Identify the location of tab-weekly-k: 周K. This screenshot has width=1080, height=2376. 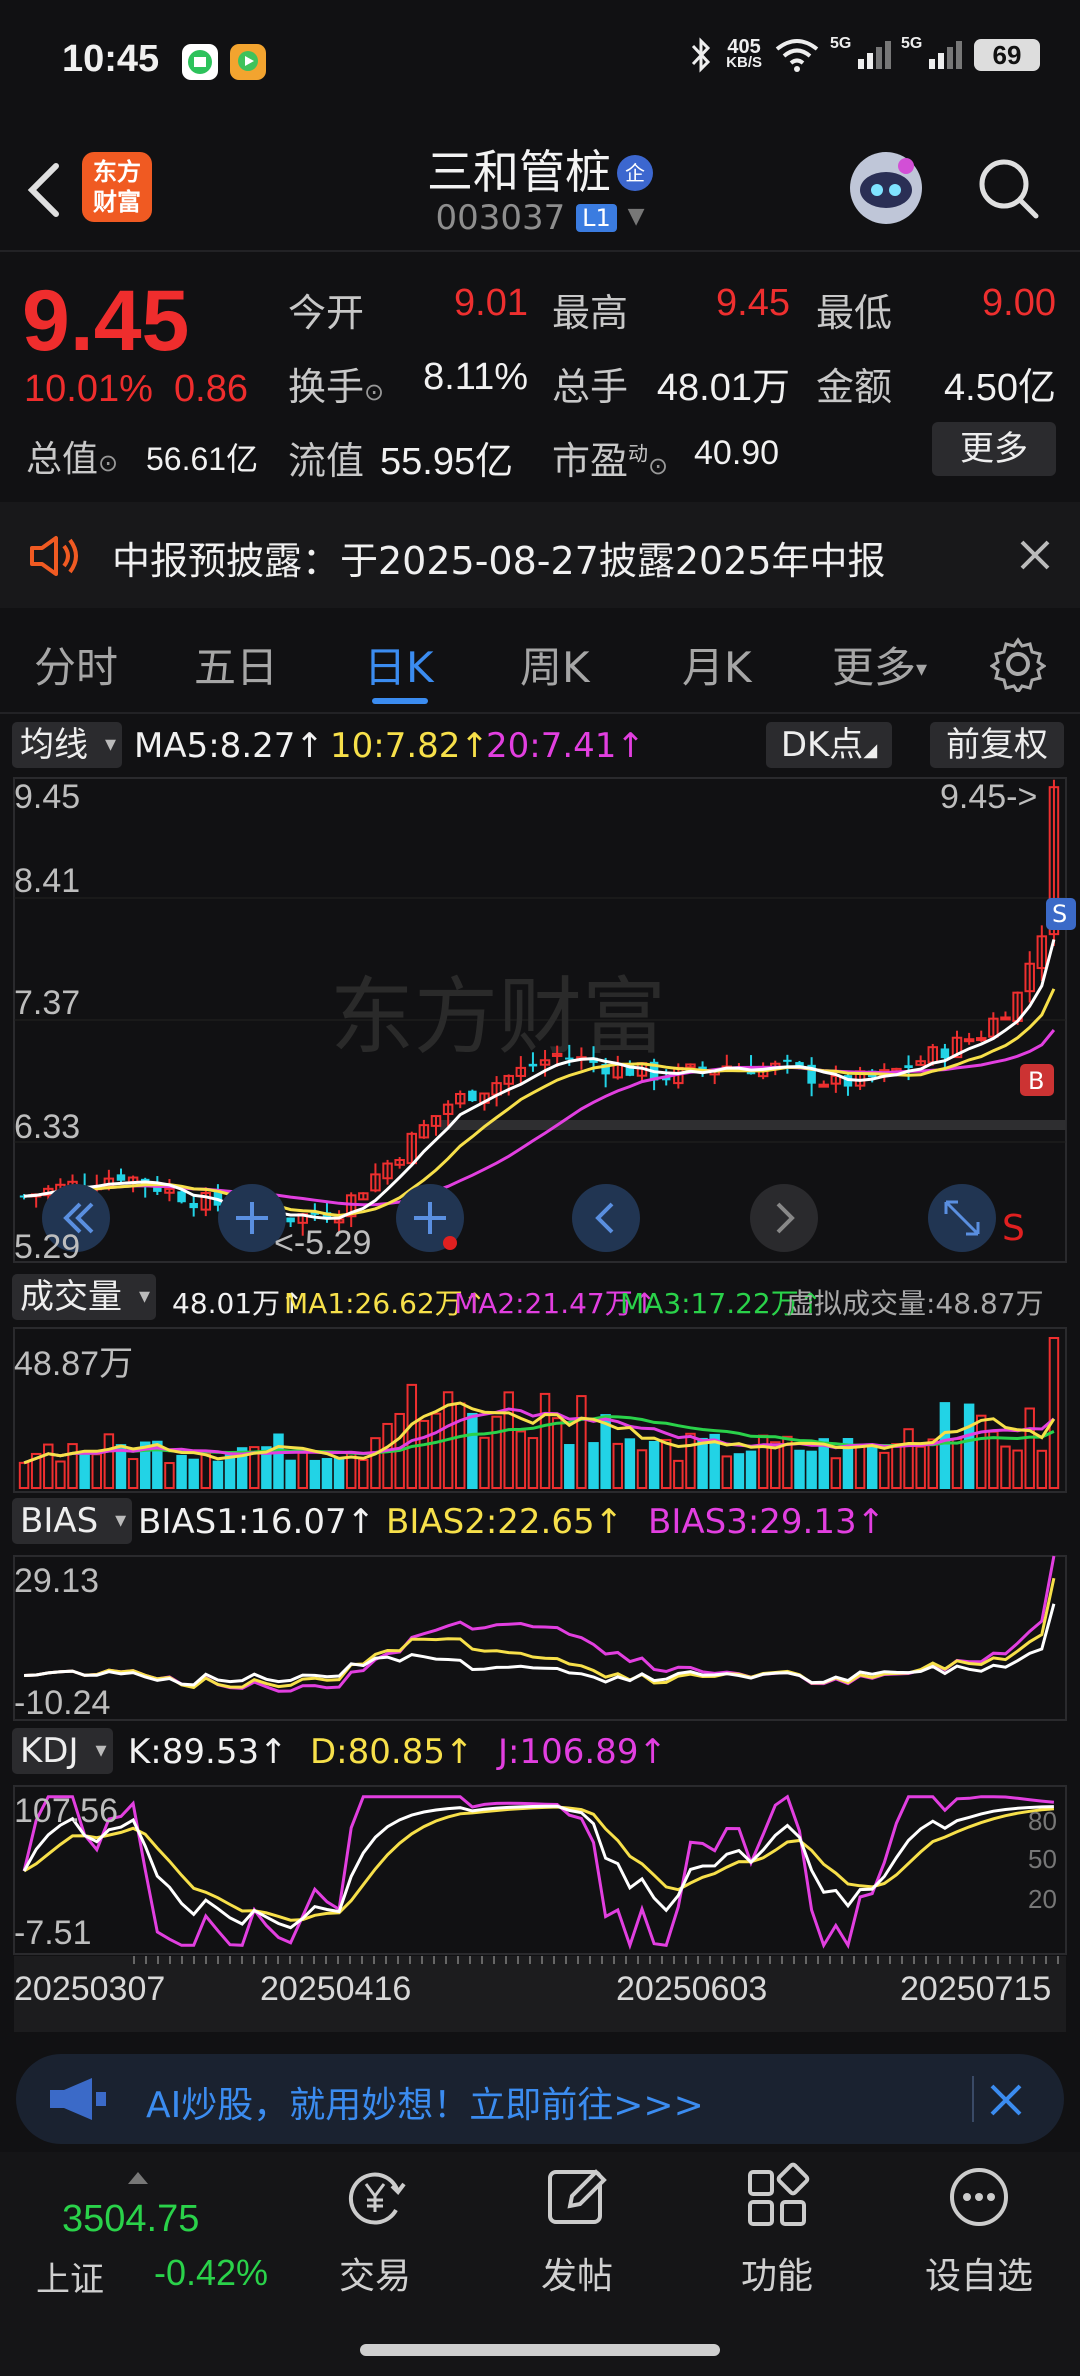
(555, 664).